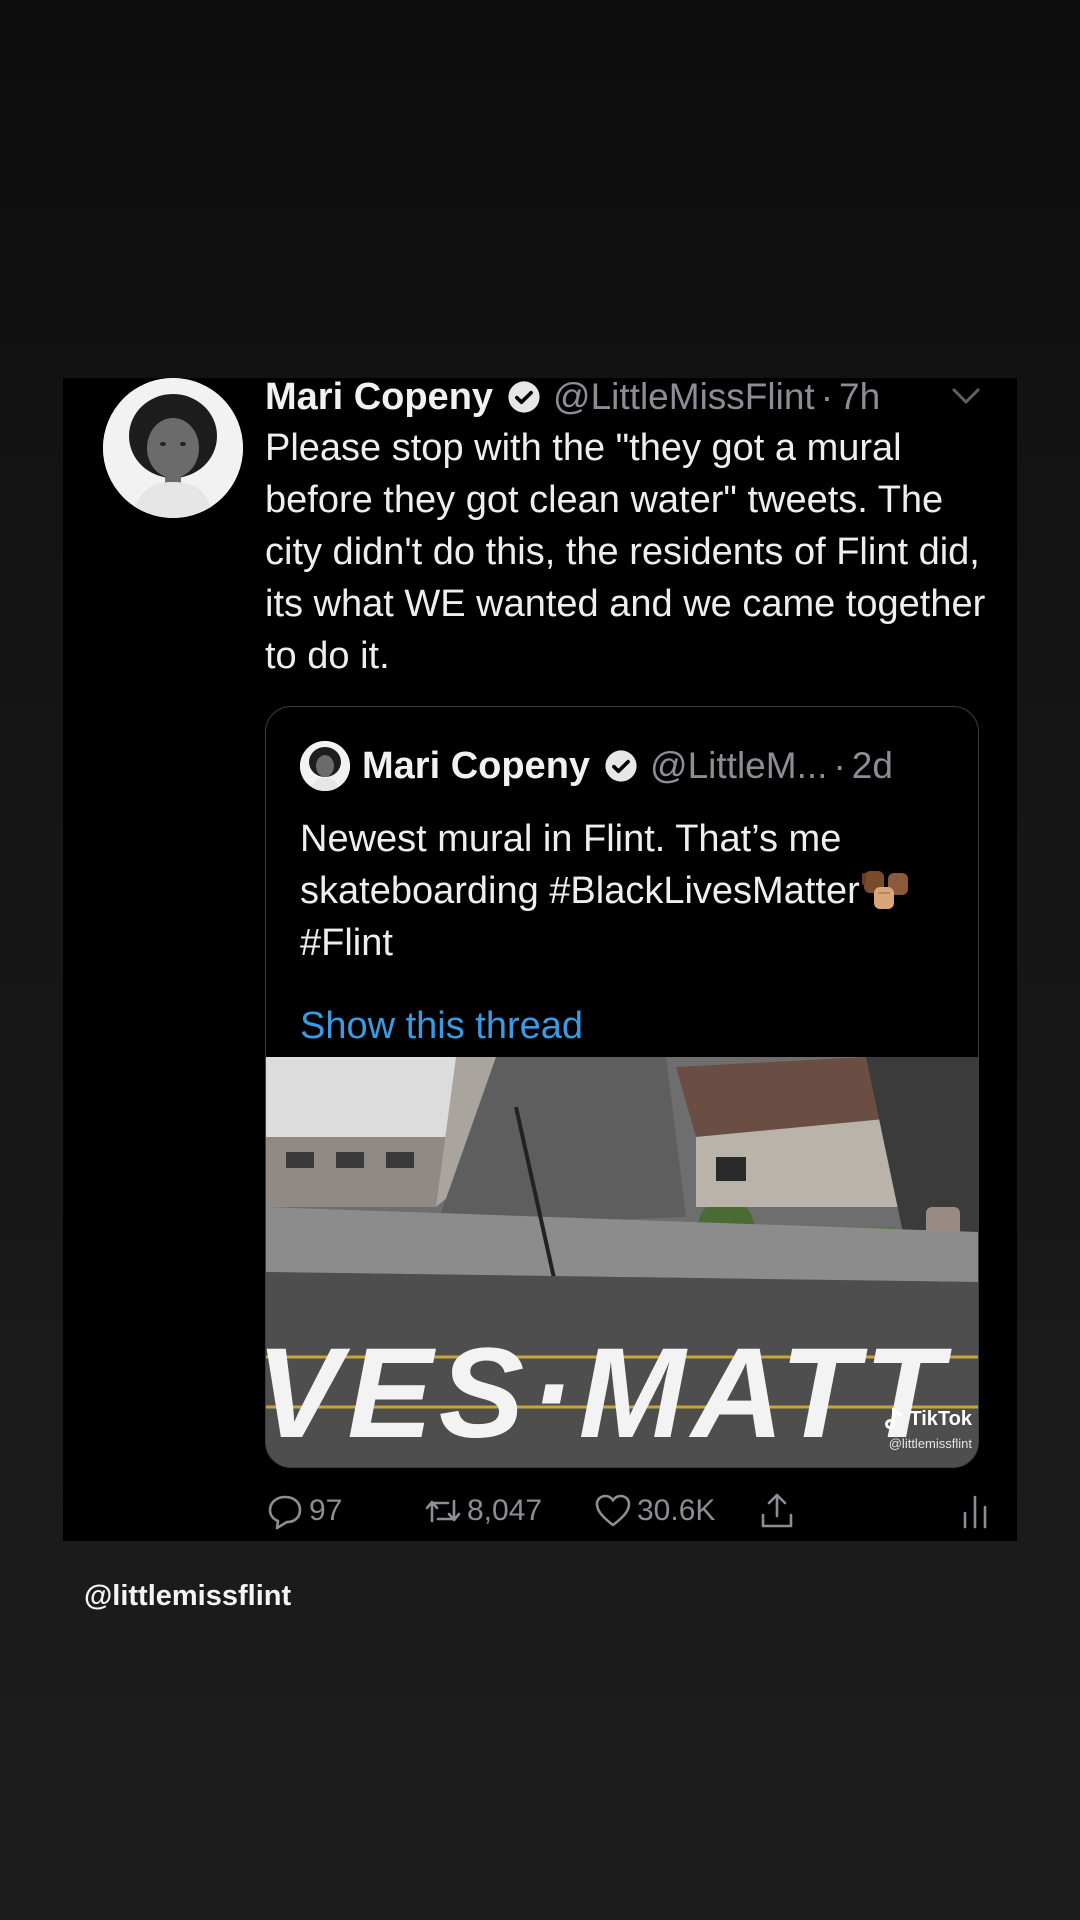 The image size is (1080, 1920). What do you see at coordinates (872, 766) in the screenshot?
I see `quoted-tweet-timestamp: 2d` at bounding box center [872, 766].